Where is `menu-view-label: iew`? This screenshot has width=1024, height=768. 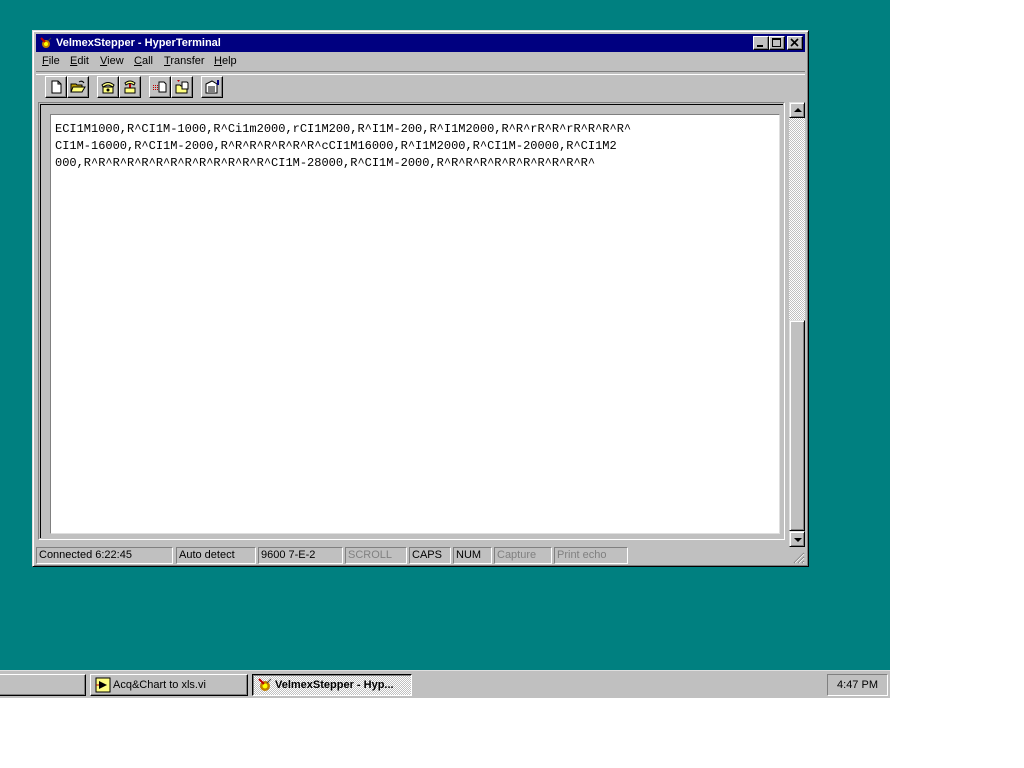 menu-view-label: iew is located at coordinates (115, 61).